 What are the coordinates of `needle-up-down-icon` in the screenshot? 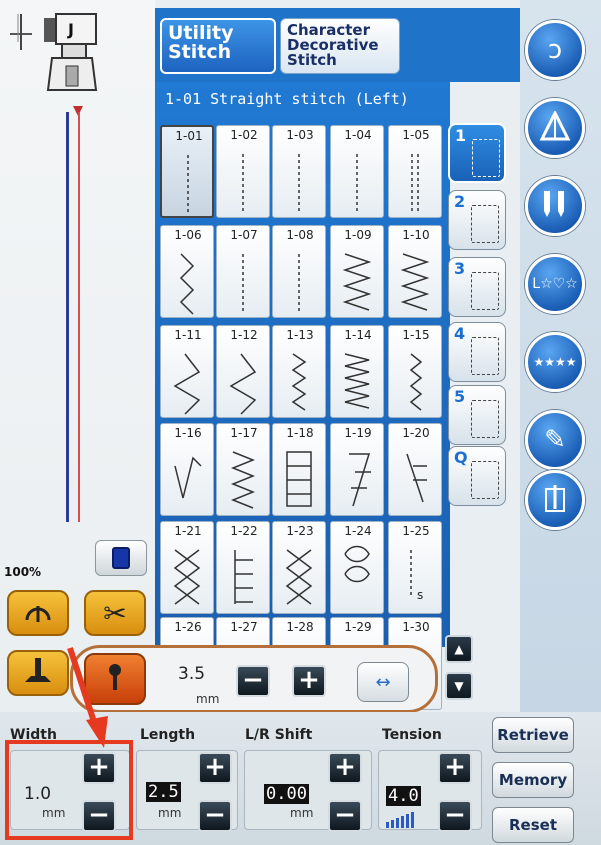 It's located at (38, 613).